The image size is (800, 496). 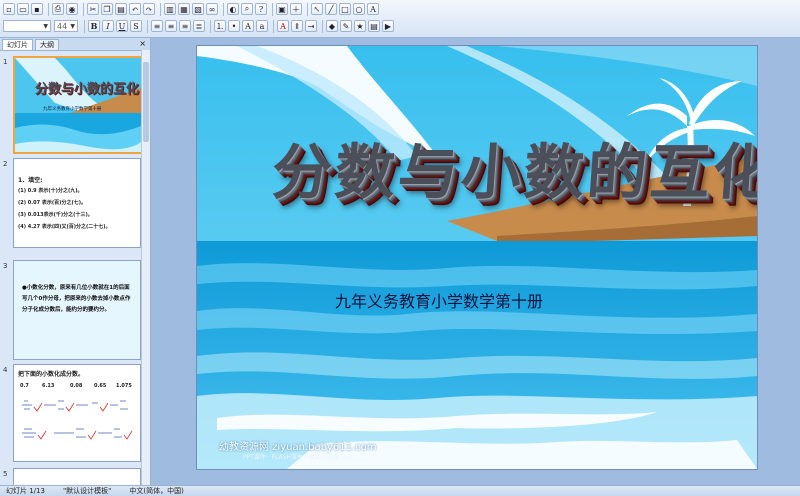 I want to click on thumbnail-value: 0.7, so click(x=24, y=386).